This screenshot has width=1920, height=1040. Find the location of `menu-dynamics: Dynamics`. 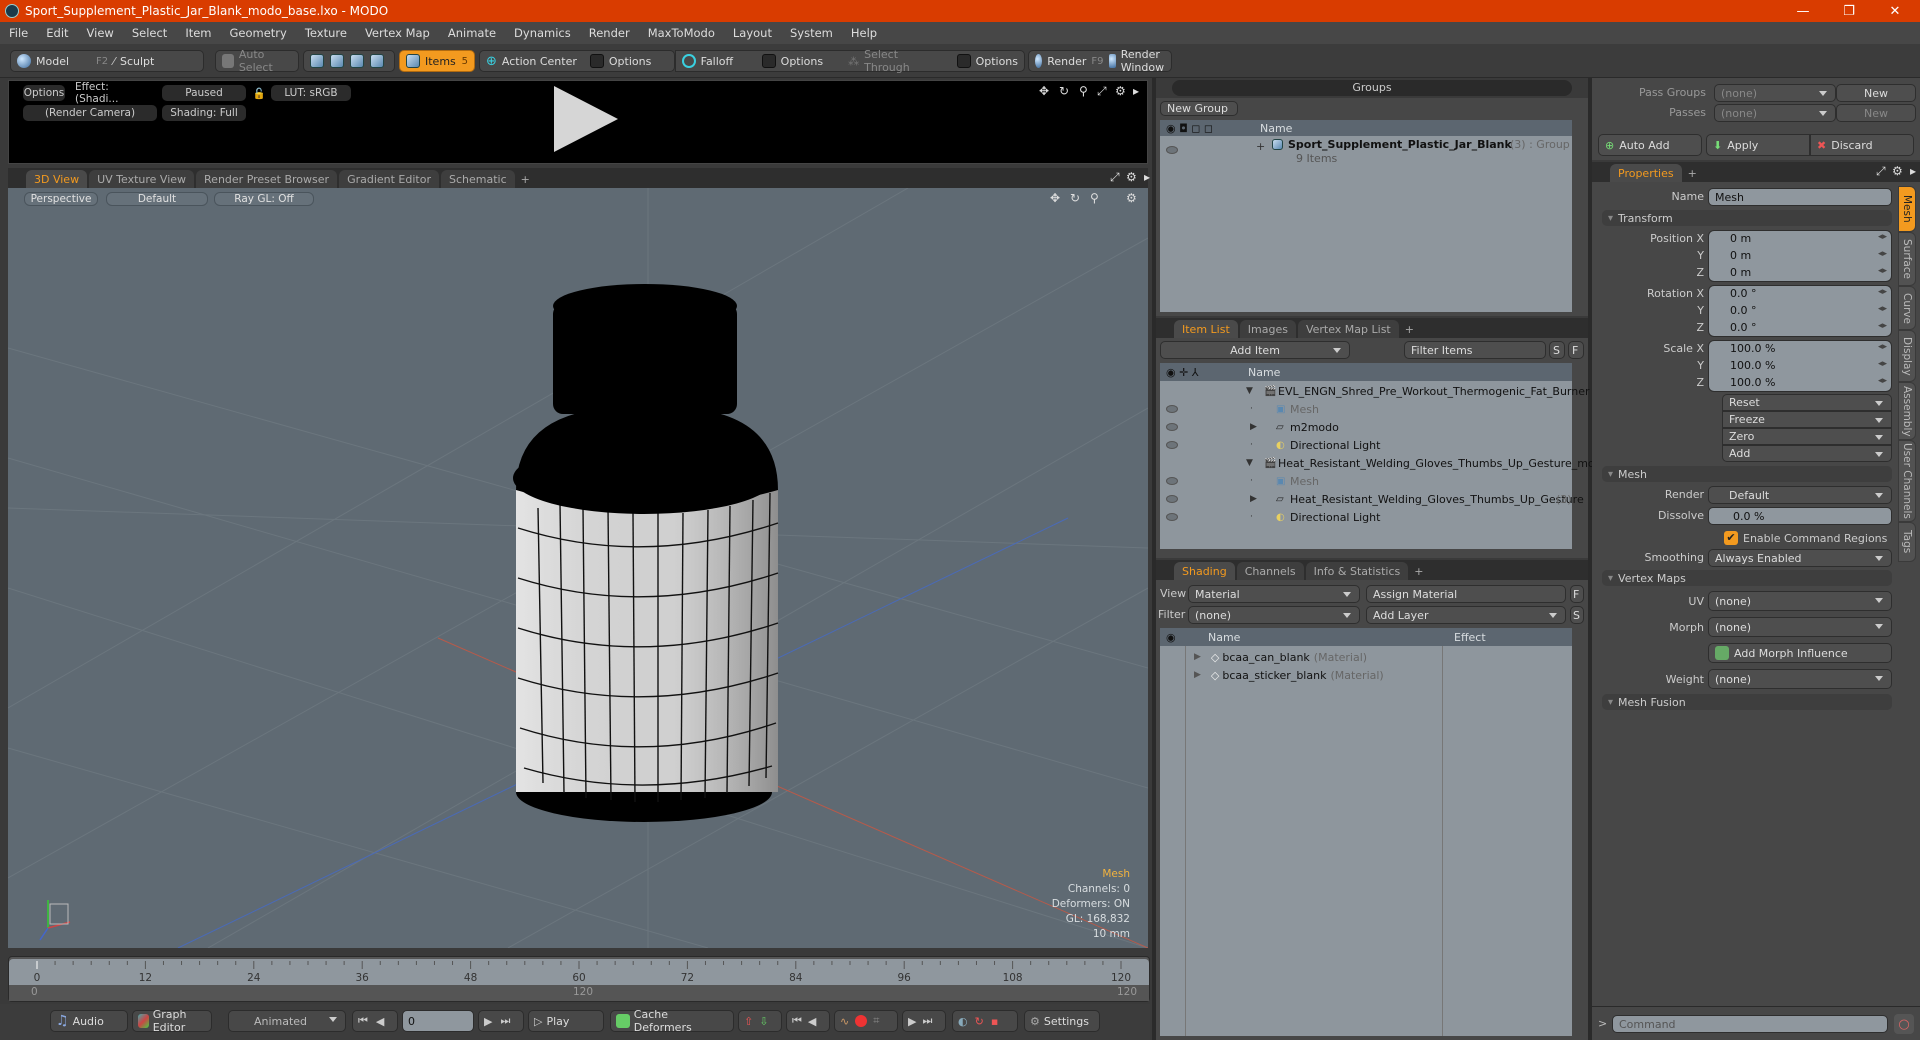

menu-dynamics: Dynamics is located at coordinates (542, 33).